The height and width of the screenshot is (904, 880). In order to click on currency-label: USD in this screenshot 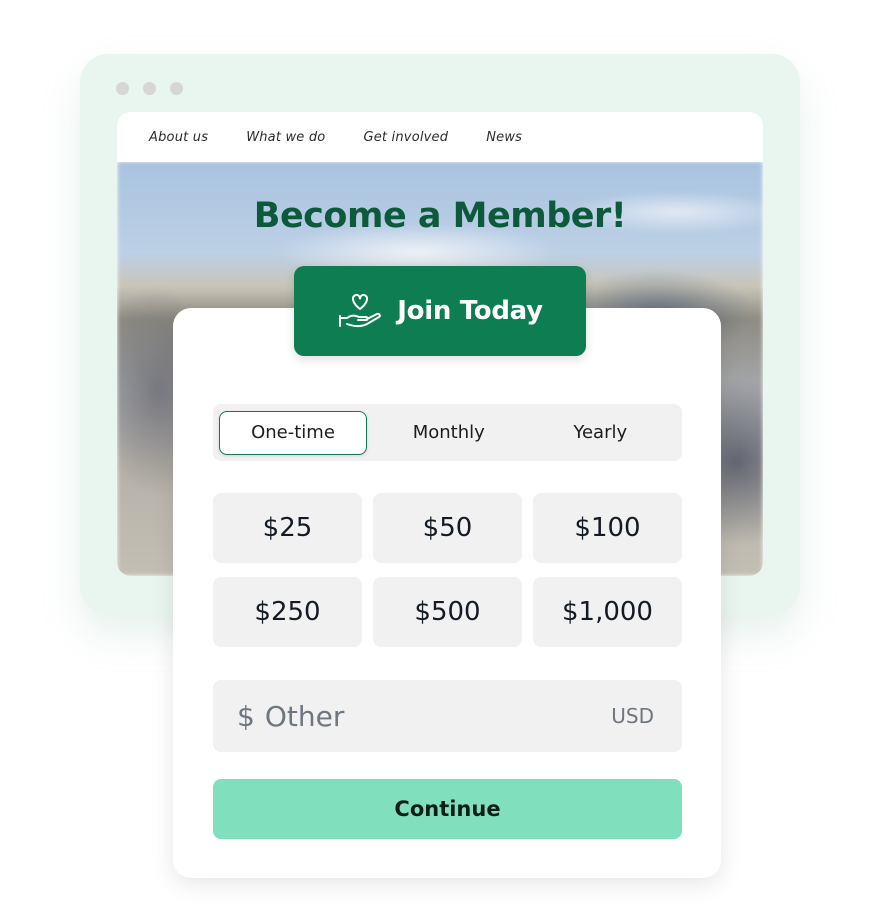, I will do `click(632, 716)`.